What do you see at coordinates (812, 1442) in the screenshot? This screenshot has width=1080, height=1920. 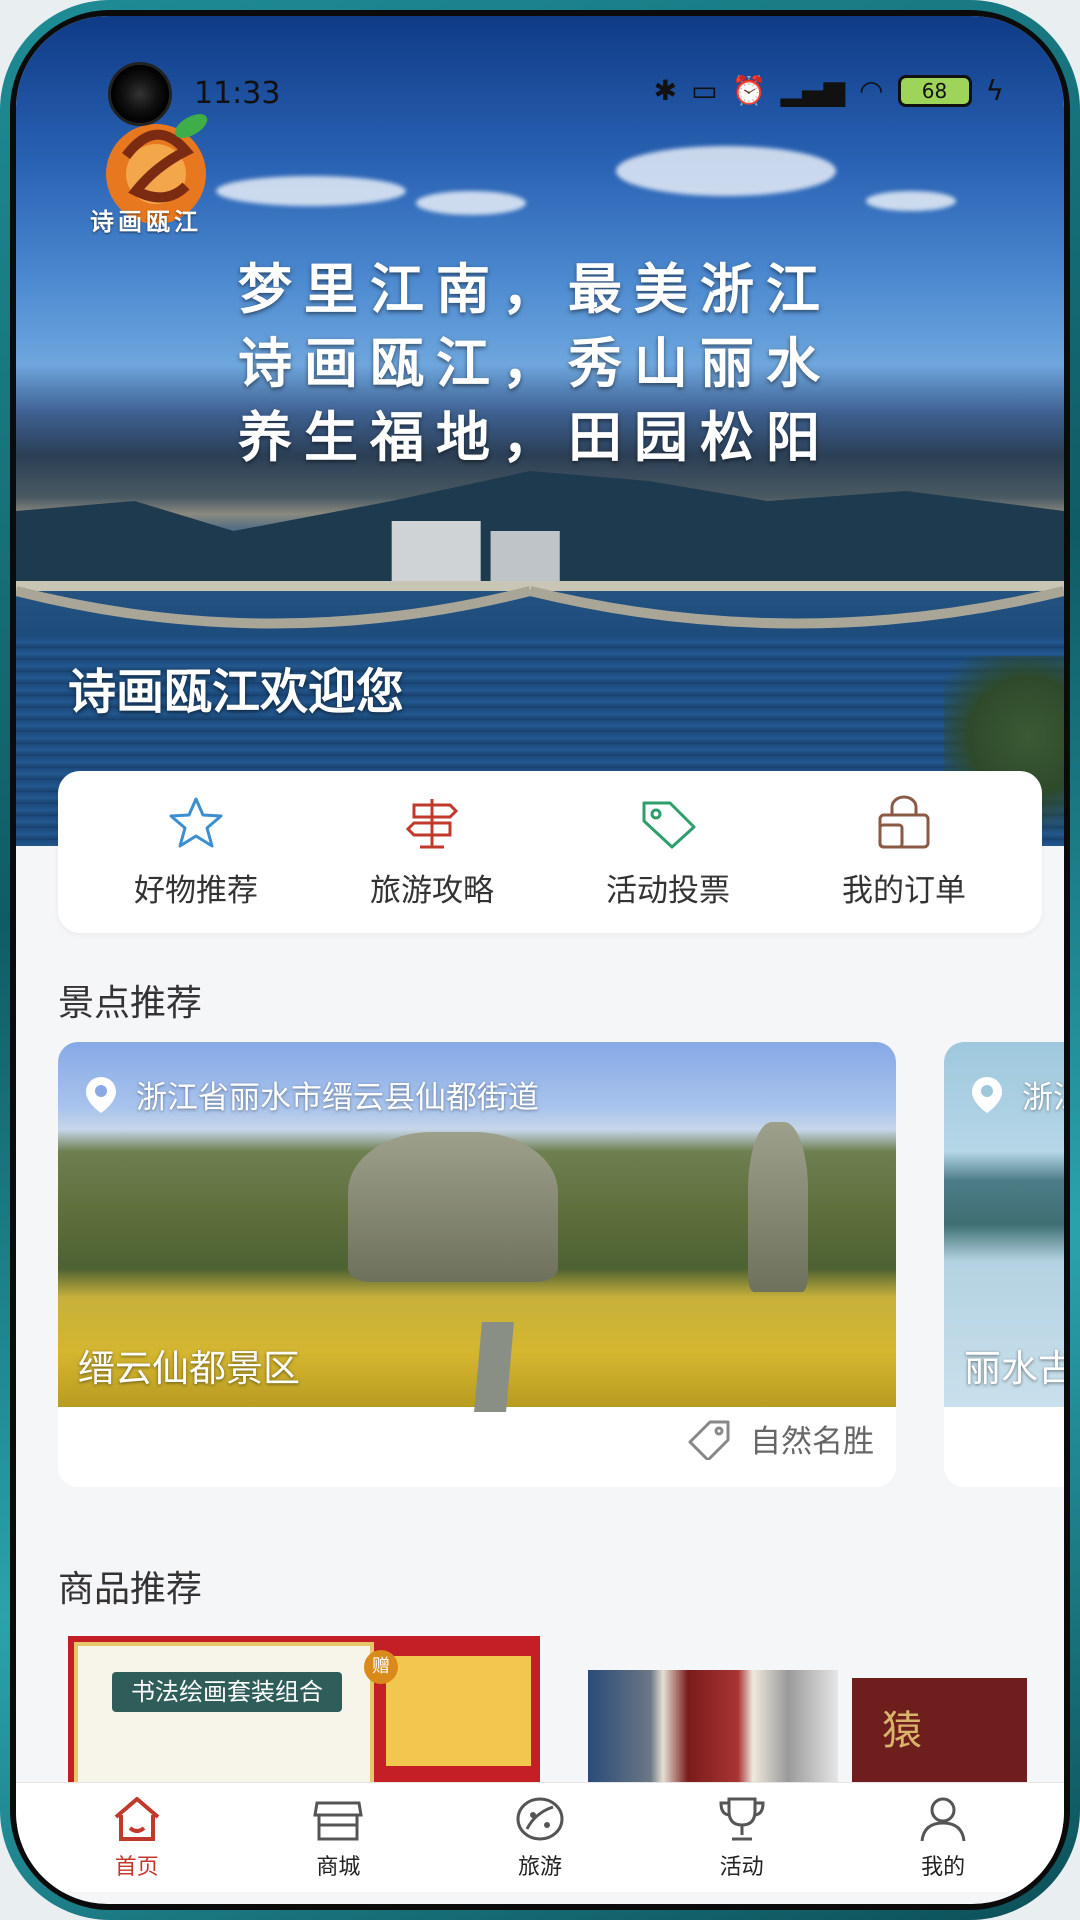 I see `scenic-tag-text: 自然名胜` at bounding box center [812, 1442].